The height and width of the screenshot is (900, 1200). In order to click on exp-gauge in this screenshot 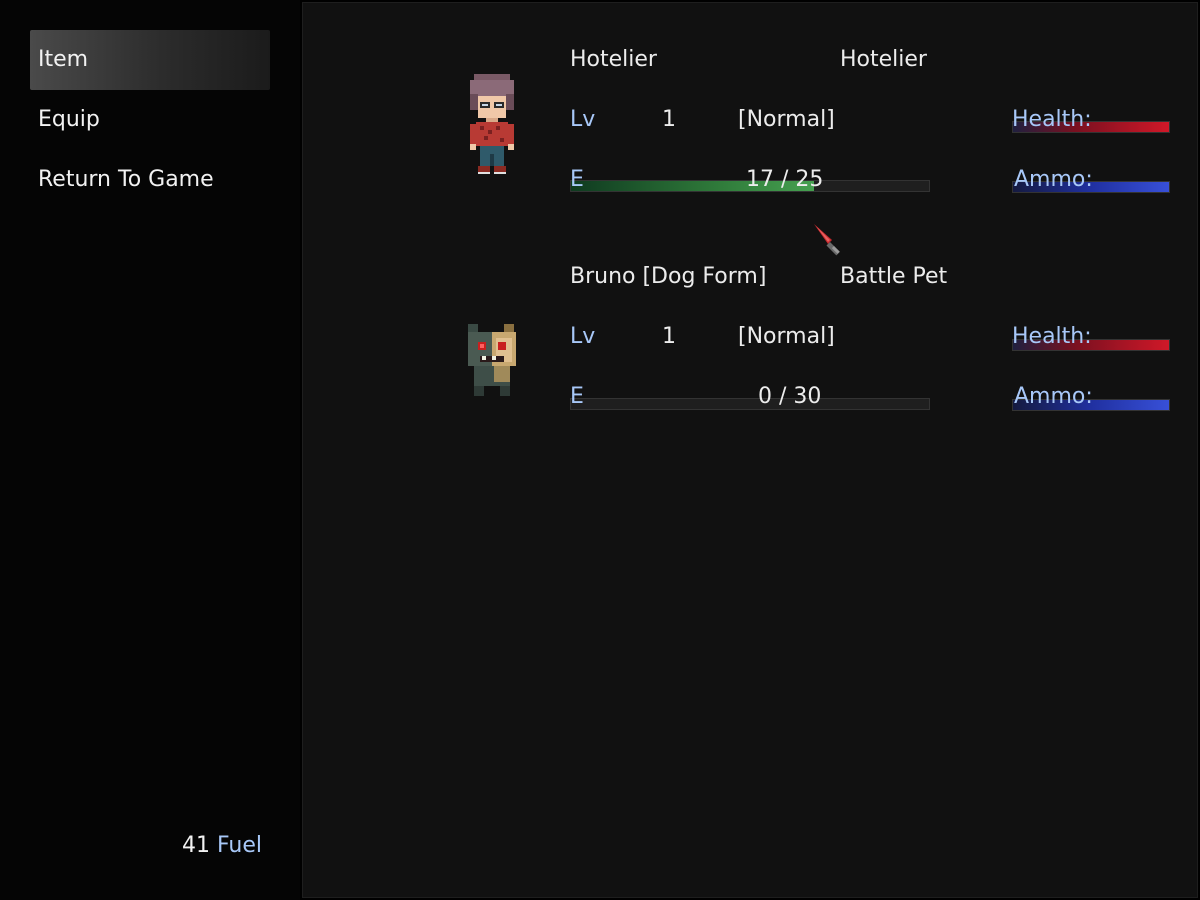, I will do `click(750, 404)`.